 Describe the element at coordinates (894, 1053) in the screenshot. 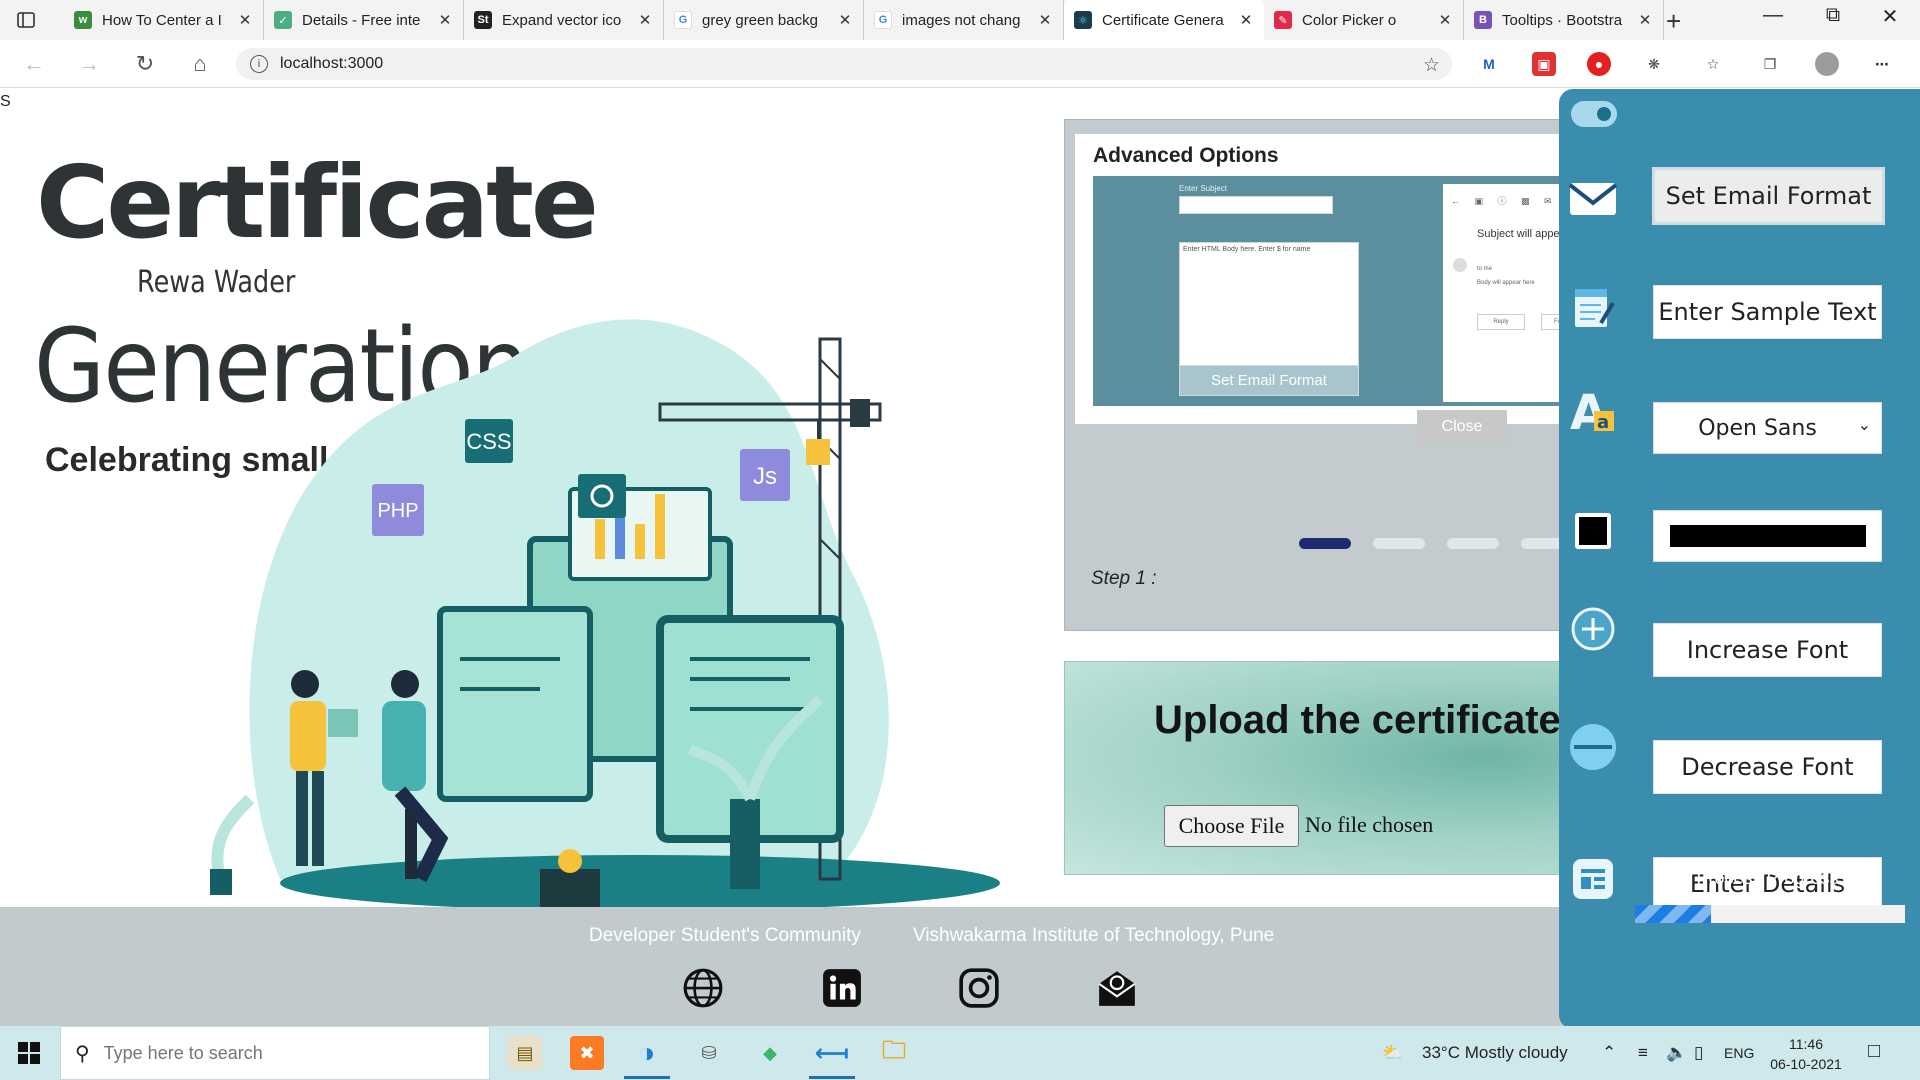

I see `folder-app-icon: 🗀` at that location.